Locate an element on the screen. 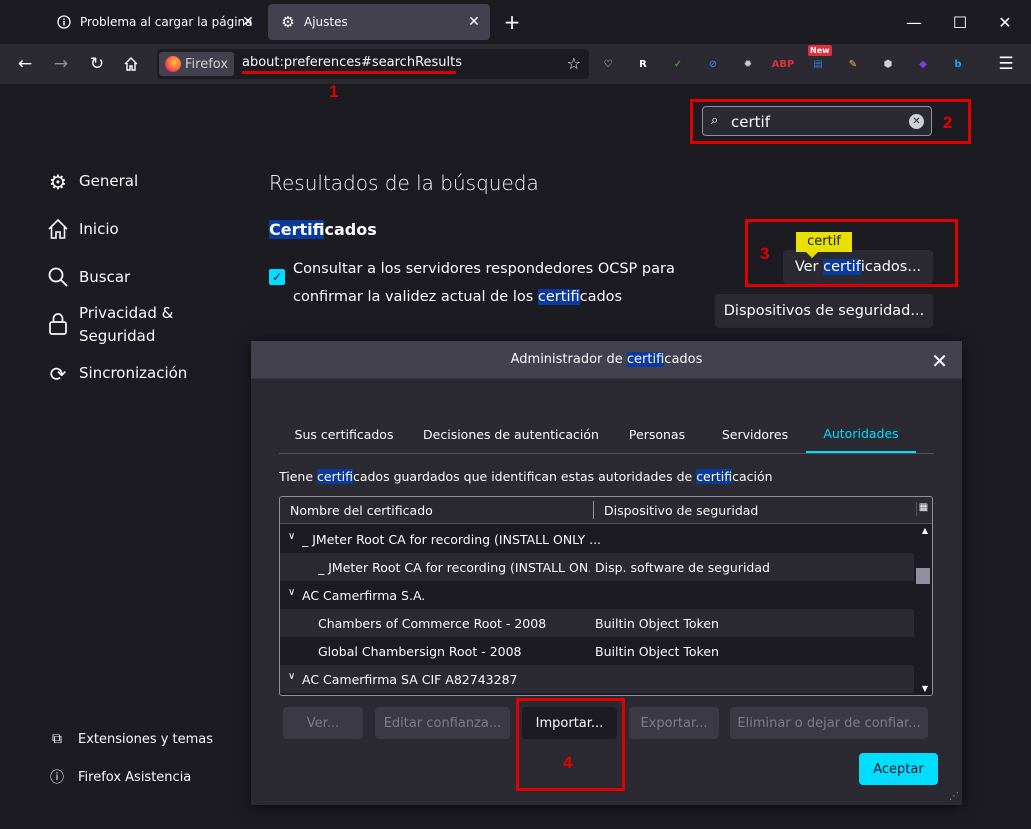 The width and height of the screenshot is (1031, 829). security-device: Disp. software de seguridad is located at coordinates (682, 567).